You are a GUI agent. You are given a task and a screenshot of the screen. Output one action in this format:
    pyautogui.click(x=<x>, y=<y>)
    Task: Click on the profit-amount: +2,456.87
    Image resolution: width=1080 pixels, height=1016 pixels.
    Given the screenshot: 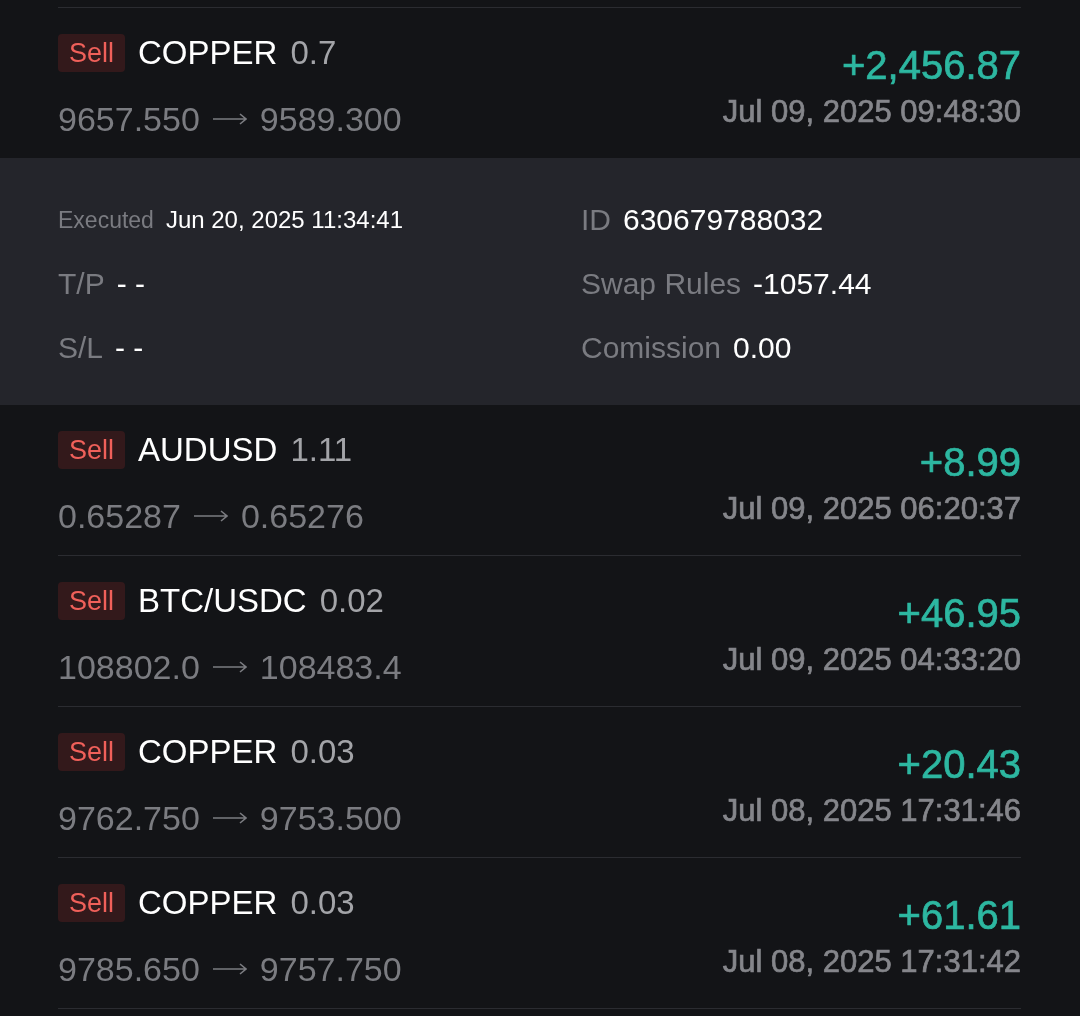 What is the action you would take?
    pyautogui.click(x=931, y=65)
    